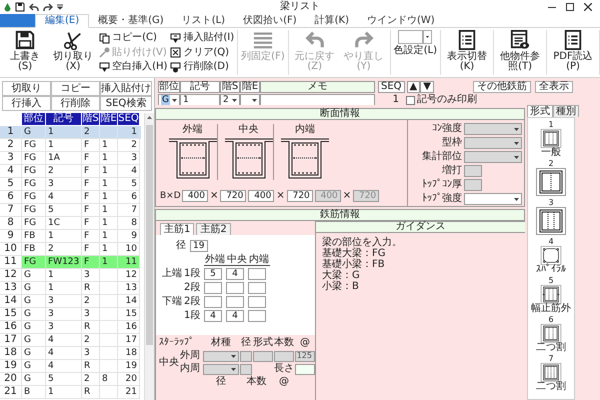  Describe the element at coordinates (60, 7) in the screenshot. I see `customize-icon` at that location.